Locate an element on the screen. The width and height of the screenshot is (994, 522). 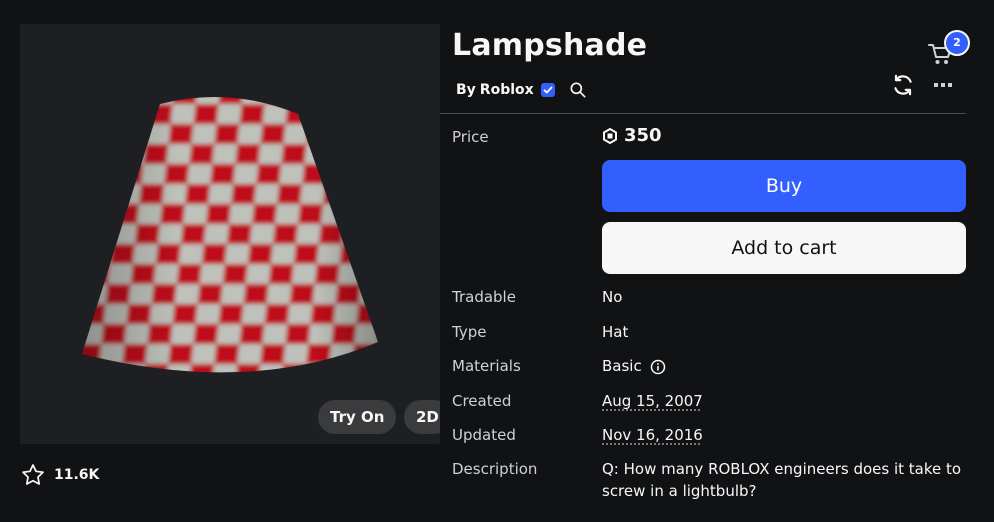
materials-label: Materials is located at coordinates (486, 366).